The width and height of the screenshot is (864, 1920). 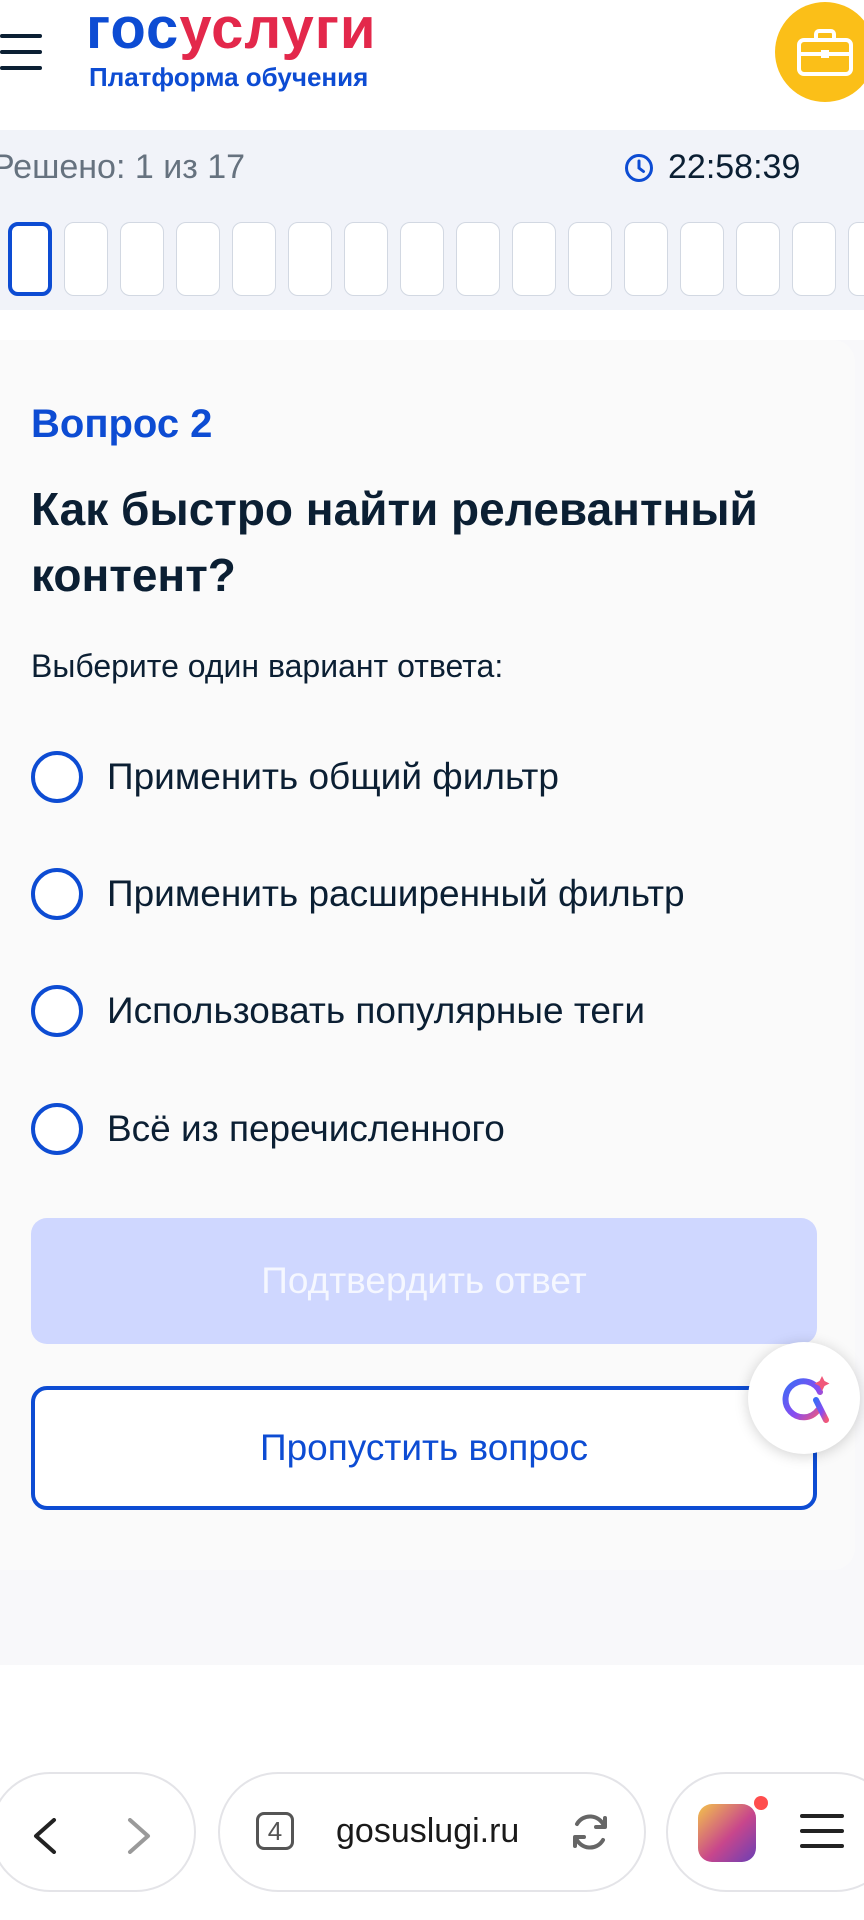 I want to click on question-navigator, so click(x=436, y=261).